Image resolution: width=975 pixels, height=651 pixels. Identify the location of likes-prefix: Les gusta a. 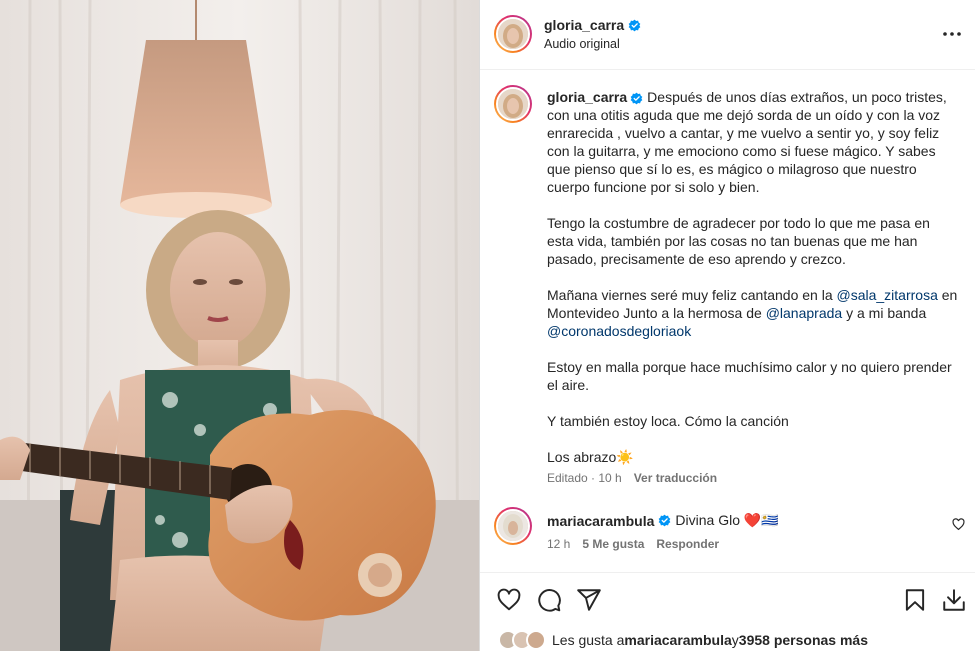
(588, 640).